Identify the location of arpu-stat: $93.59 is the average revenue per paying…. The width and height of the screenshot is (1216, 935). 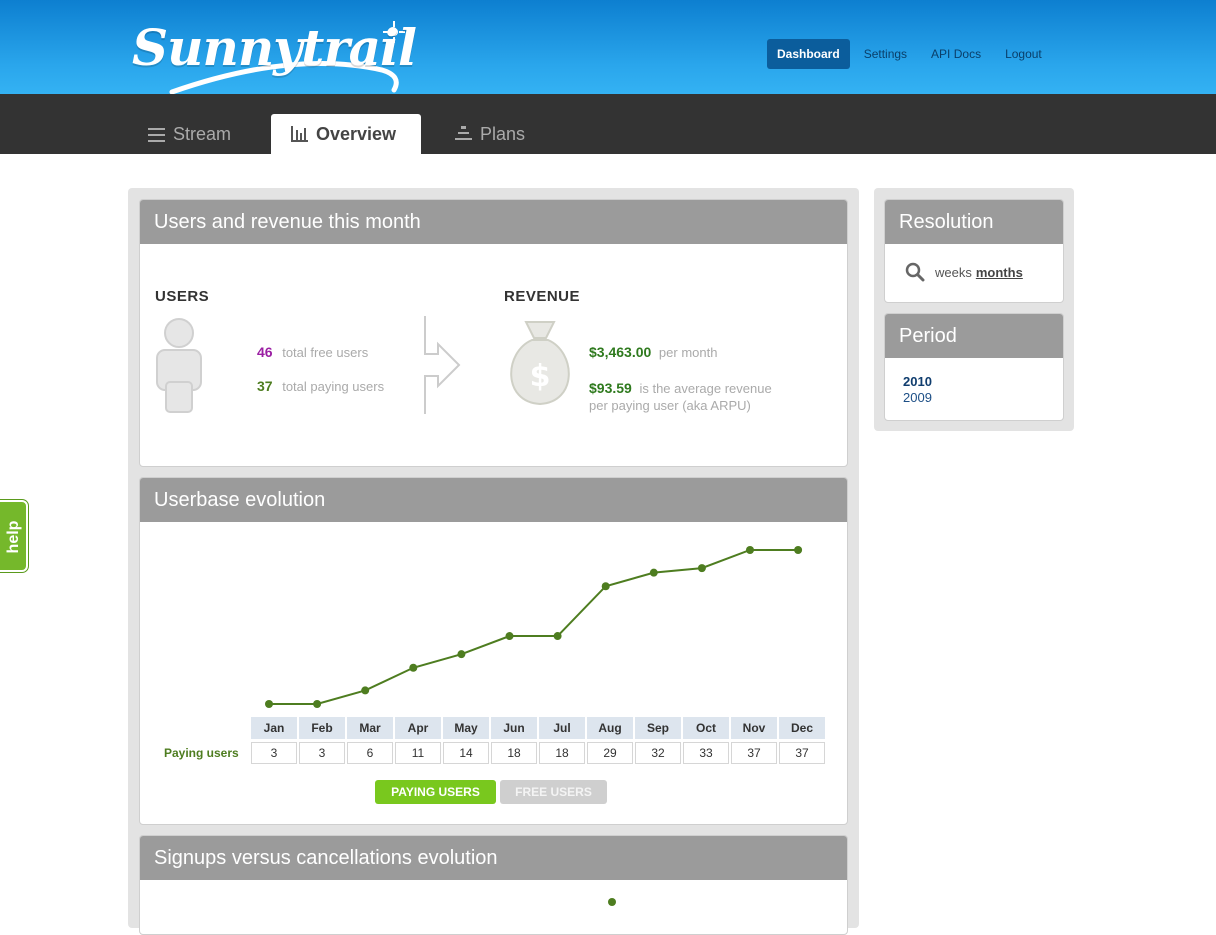
(680, 397).